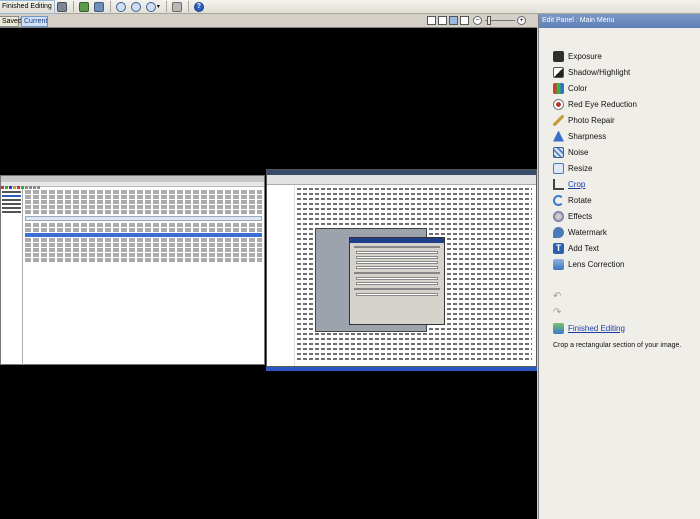 Image resolution: width=700 pixels, height=519 pixels. Describe the element at coordinates (34, 21) in the screenshot. I see `tab-current: Current` at that location.